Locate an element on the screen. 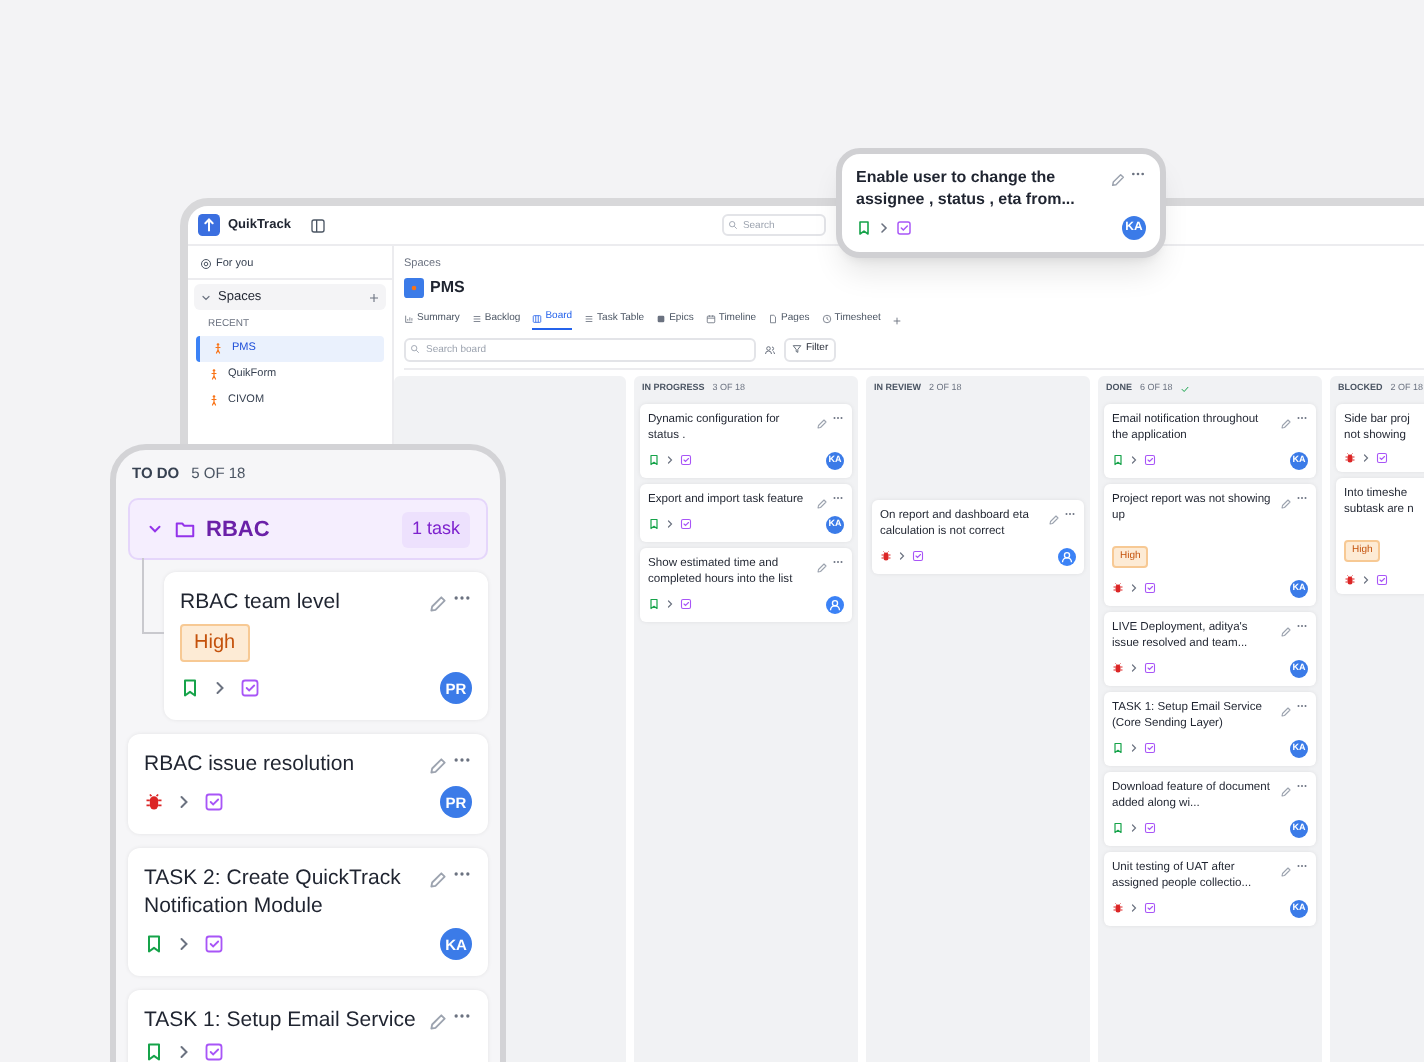 This screenshot has height=1062, width=1424. page-title: PMS is located at coordinates (447, 288).